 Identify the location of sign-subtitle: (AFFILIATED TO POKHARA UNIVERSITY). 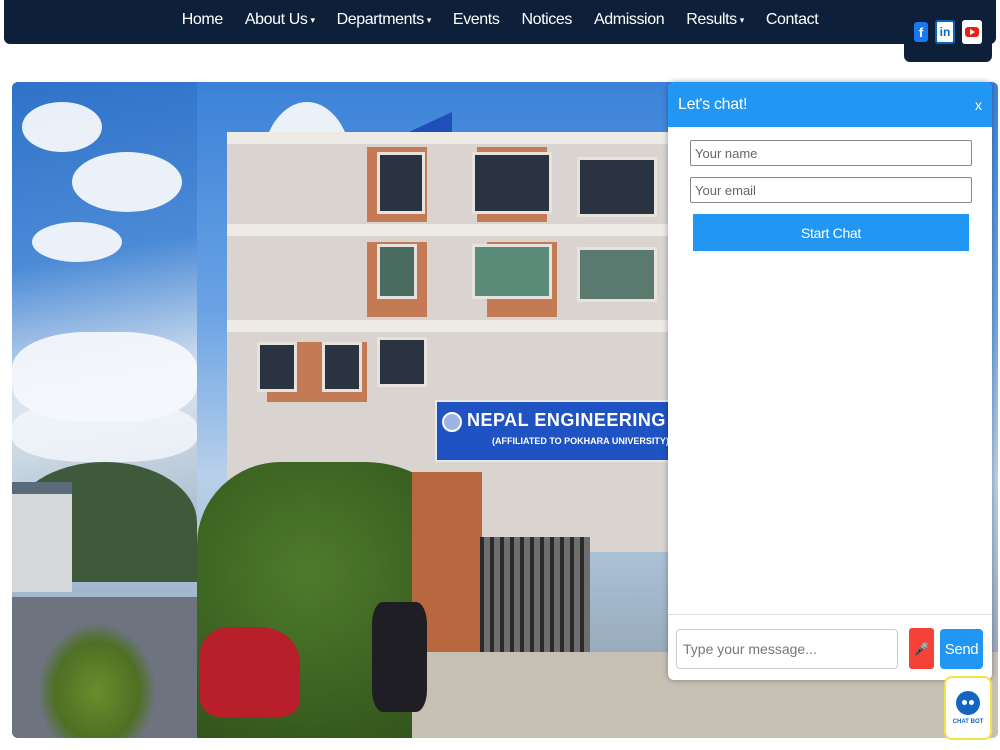
(580, 441).